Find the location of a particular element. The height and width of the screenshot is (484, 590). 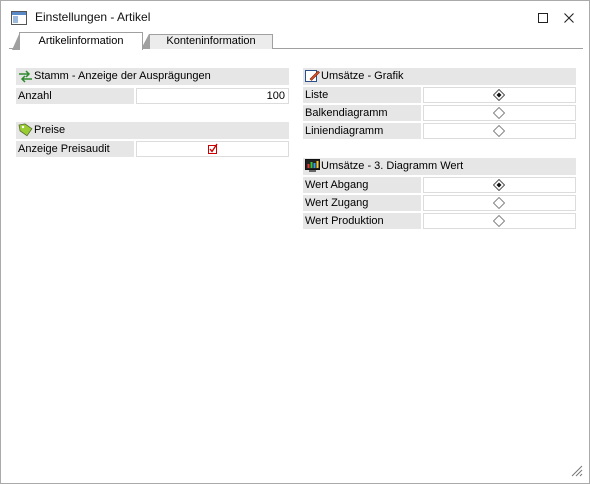

monitor-chart-icon is located at coordinates (312, 165).